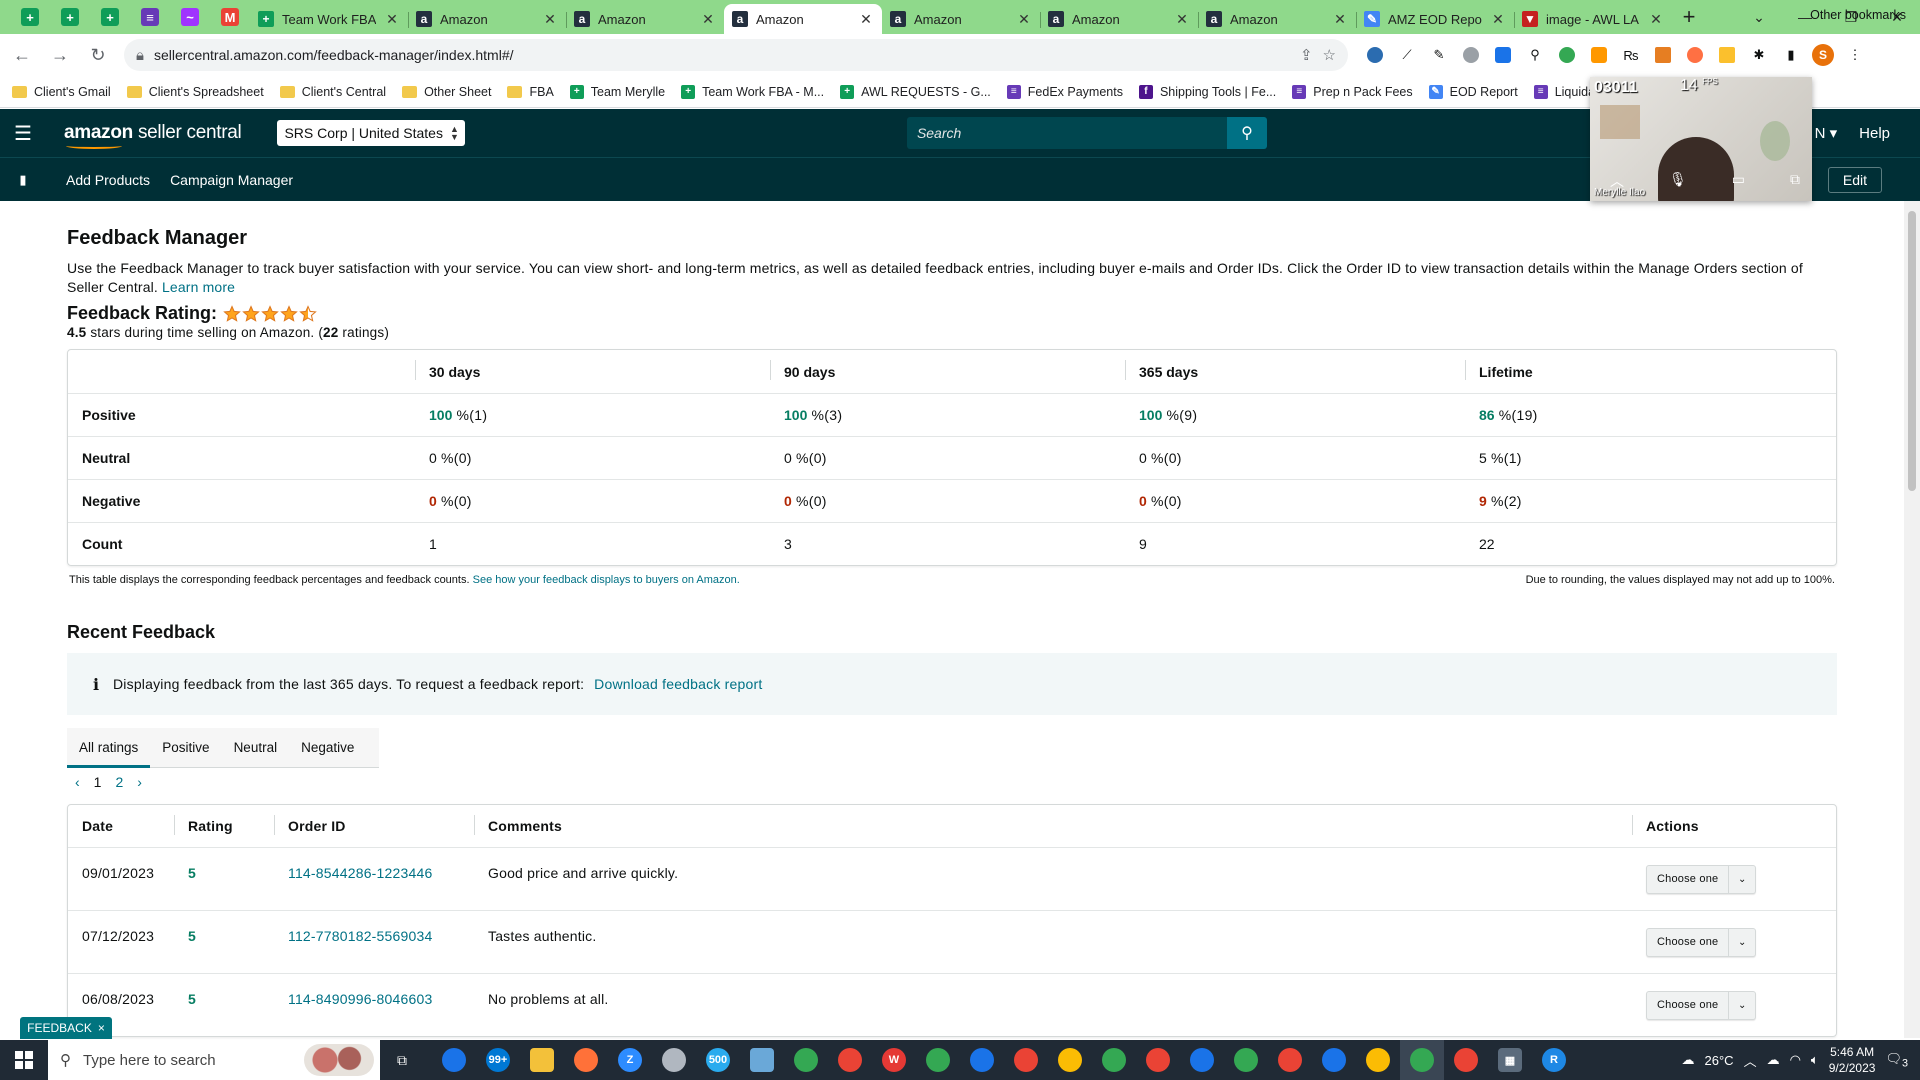 This screenshot has width=1920, height=1080. What do you see at coordinates (198, 287) in the screenshot?
I see `learn-more-link: Learn more` at bounding box center [198, 287].